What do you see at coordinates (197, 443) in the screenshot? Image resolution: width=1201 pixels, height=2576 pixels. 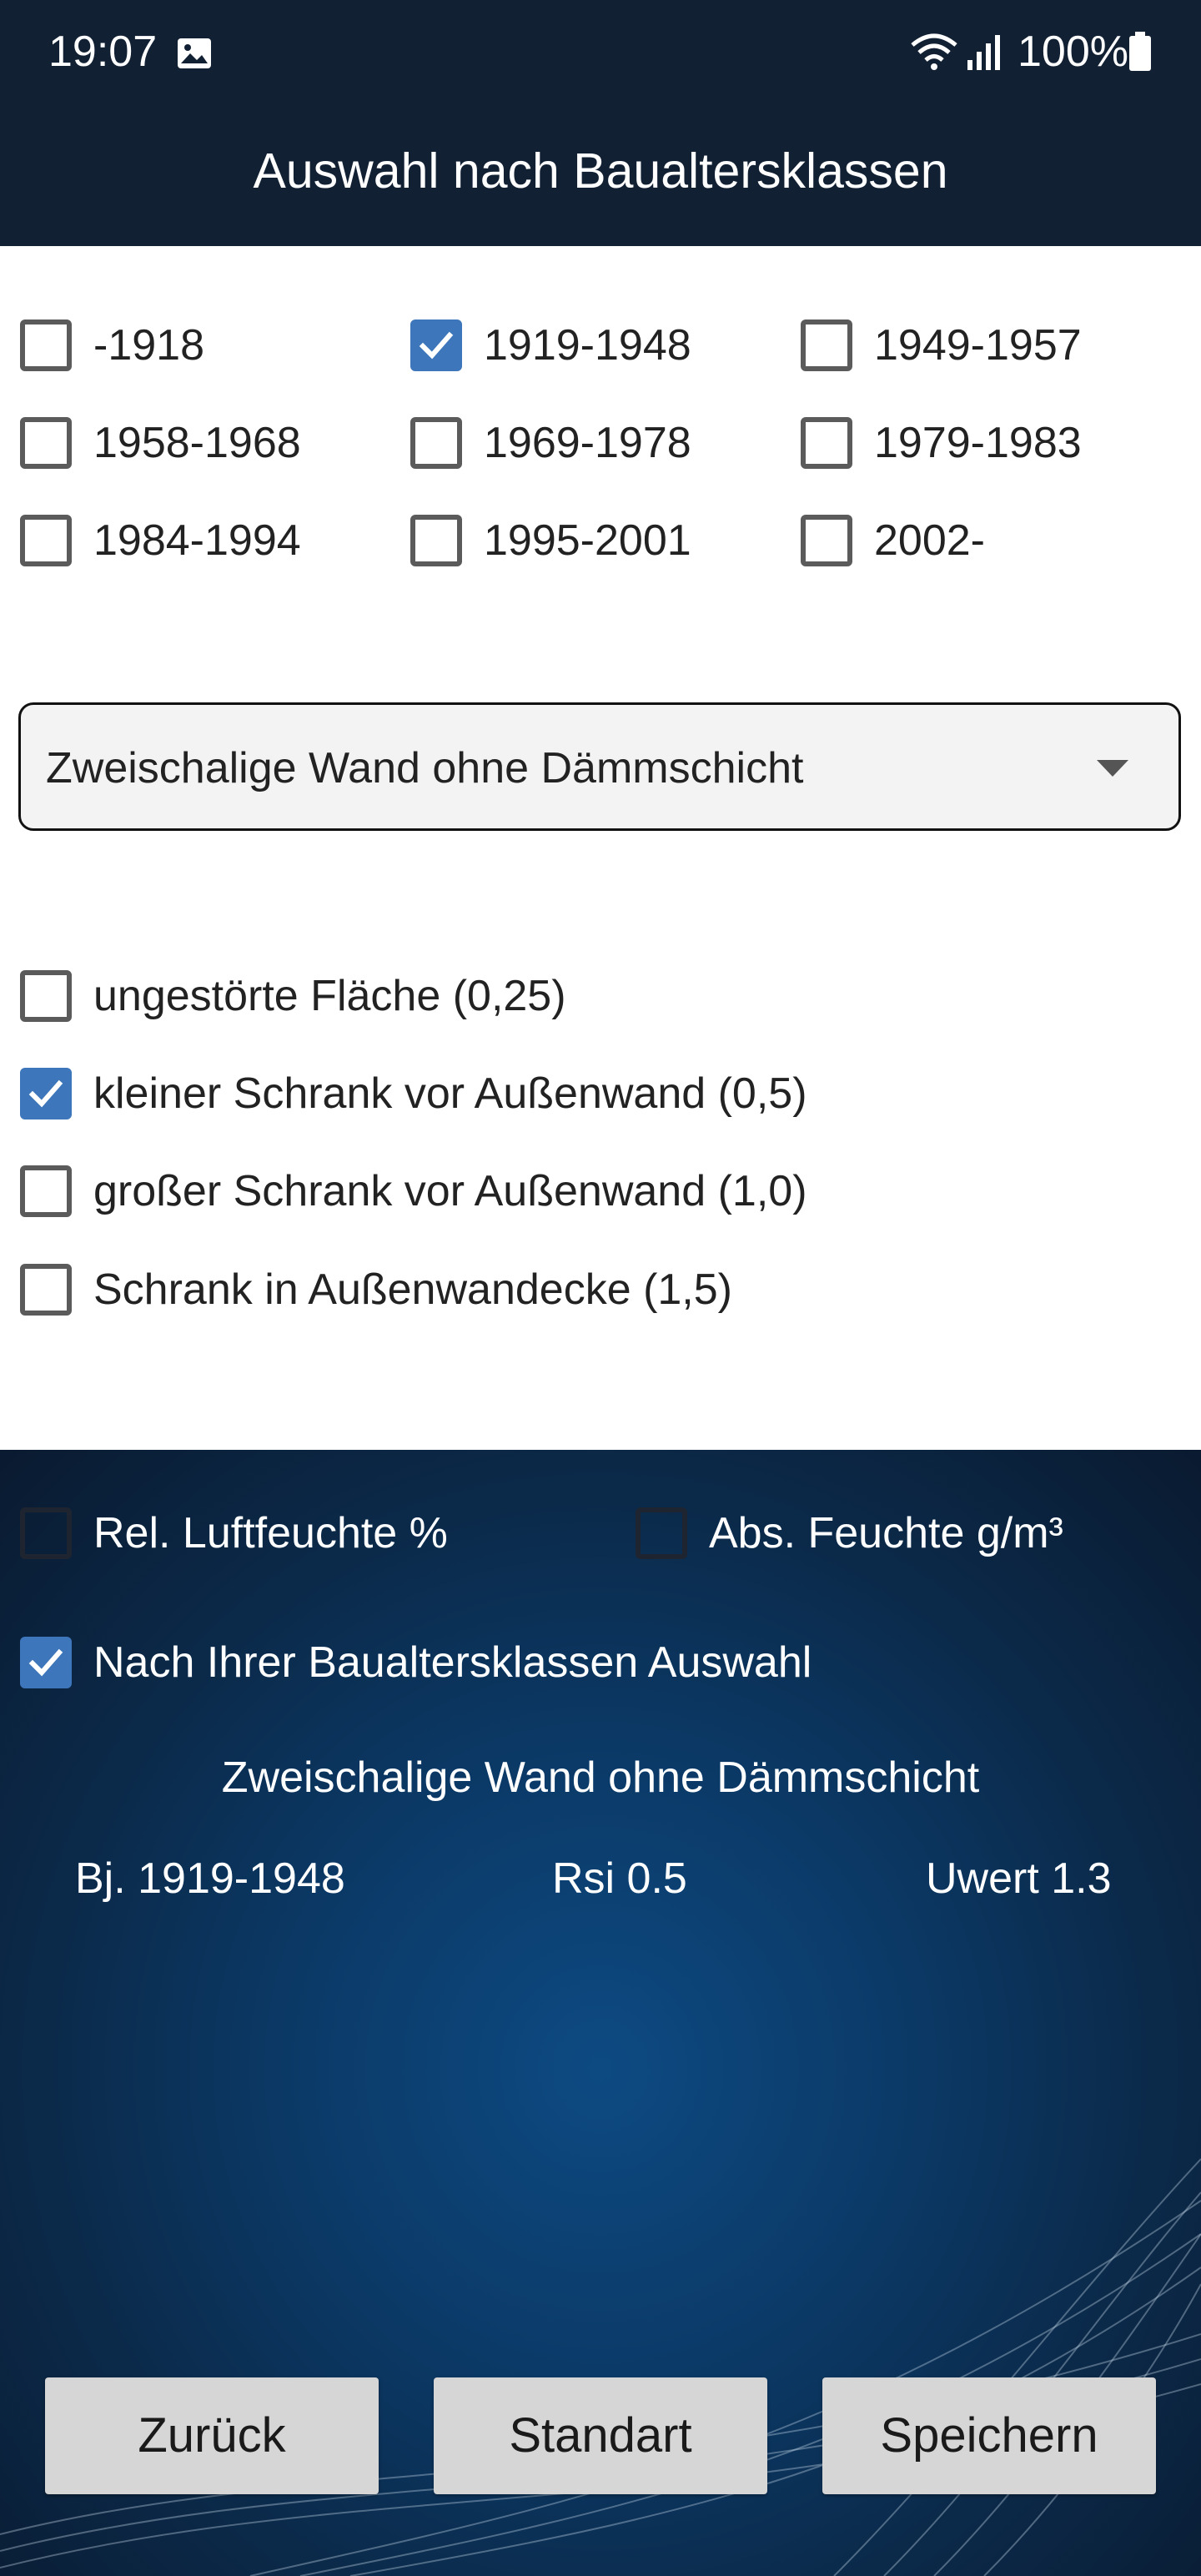 I see `year-class-label: 1958-1968` at bounding box center [197, 443].